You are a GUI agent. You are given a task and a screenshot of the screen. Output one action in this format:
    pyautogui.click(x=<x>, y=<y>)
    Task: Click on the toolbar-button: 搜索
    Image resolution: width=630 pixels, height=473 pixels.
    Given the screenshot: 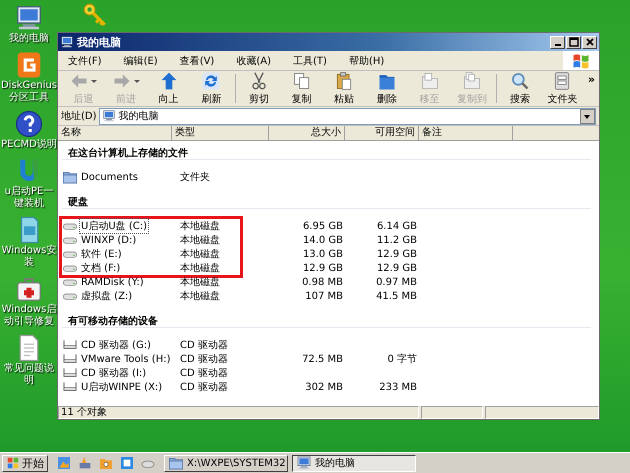 What is the action you would take?
    pyautogui.click(x=520, y=88)
    